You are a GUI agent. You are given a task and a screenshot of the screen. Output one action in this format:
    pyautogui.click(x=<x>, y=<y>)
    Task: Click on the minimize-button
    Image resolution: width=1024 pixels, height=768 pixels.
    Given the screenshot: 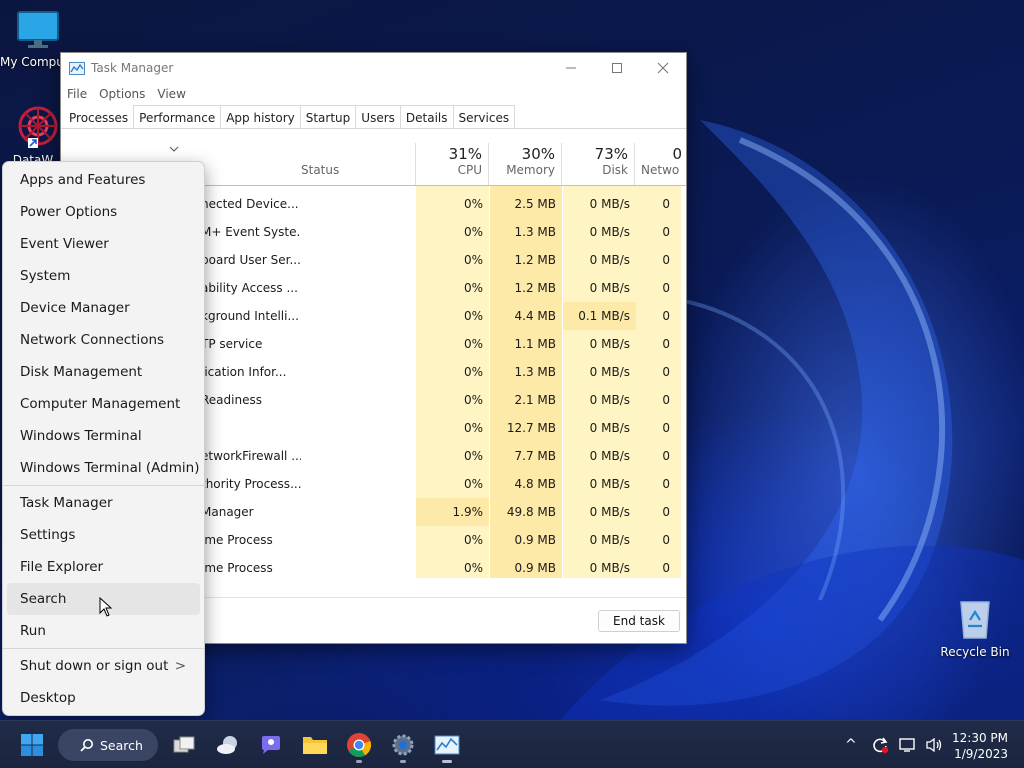 What is the action you would take?
    pyautogui.click(x=571, y=68)
    